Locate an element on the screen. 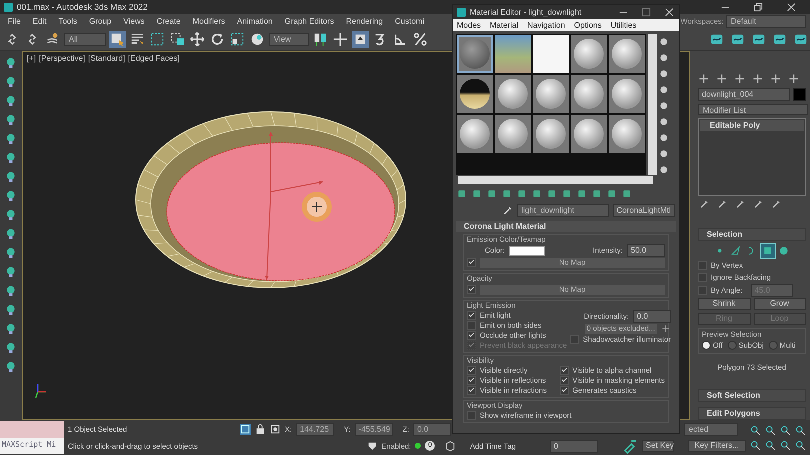 Image resolution: width=810 pixels, height=455 pixels. menu-item: Views is located at coordinates (134, 21).